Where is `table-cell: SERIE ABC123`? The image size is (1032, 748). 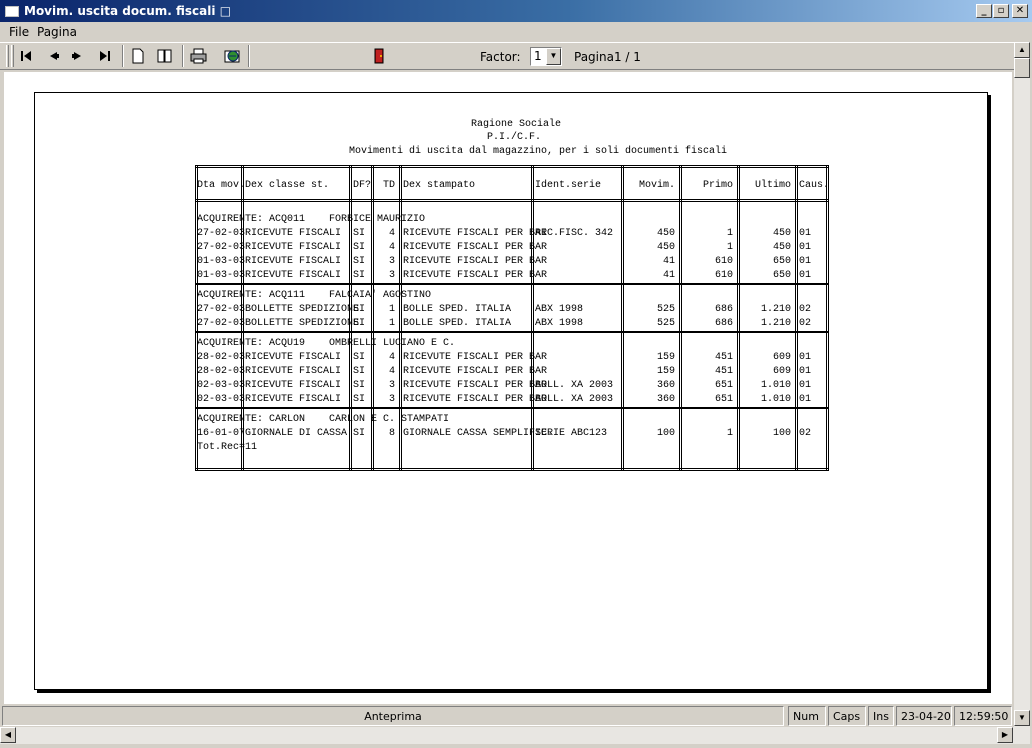
table-cell: SERIE ABC123 is located at coordinates (571, 433).